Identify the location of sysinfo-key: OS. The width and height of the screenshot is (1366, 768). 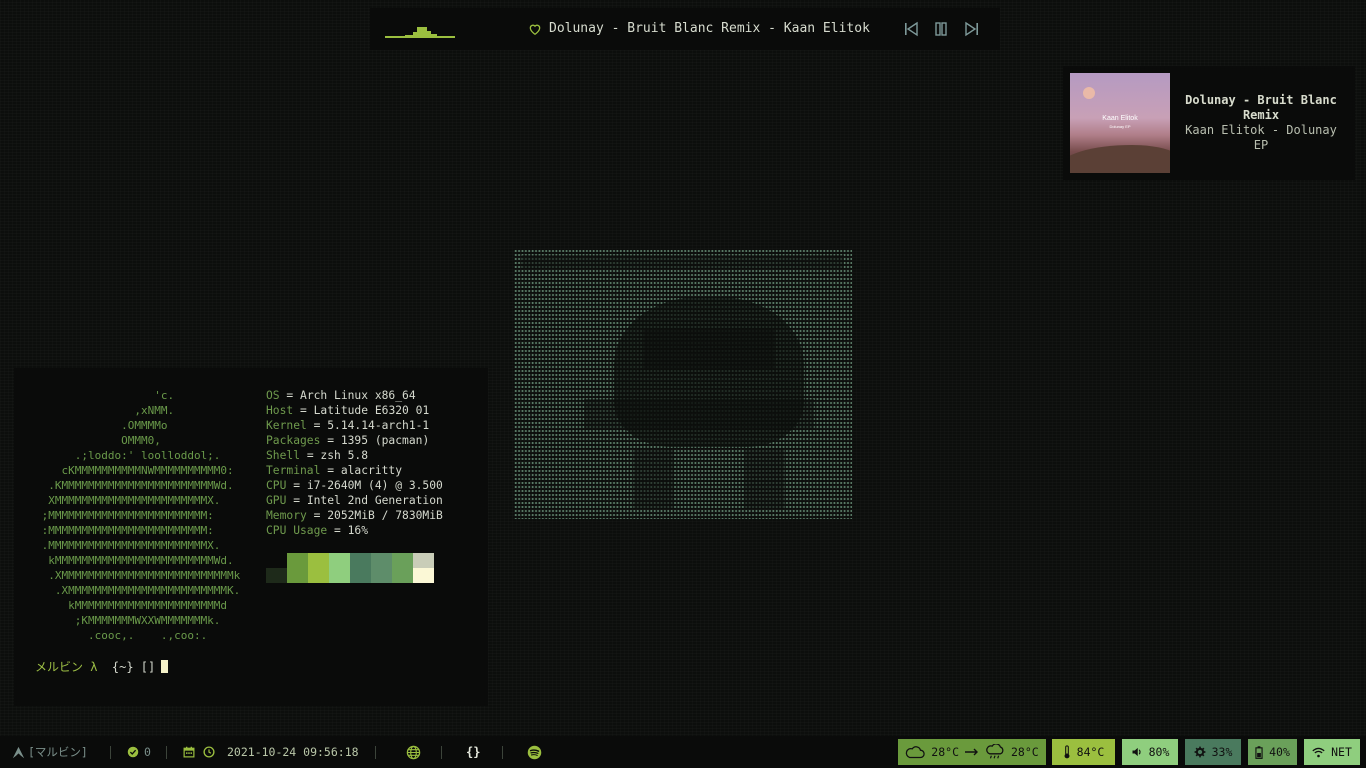
(273, 395).